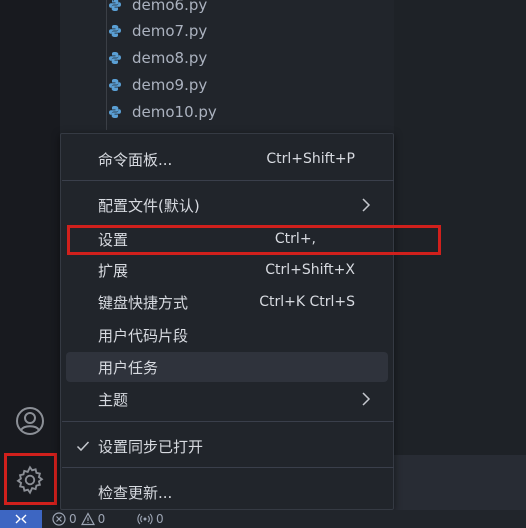  Describe the element at coordinates (143, 335) in the screenshot. I see `menu-item-label: 用户代码片段` at that location.